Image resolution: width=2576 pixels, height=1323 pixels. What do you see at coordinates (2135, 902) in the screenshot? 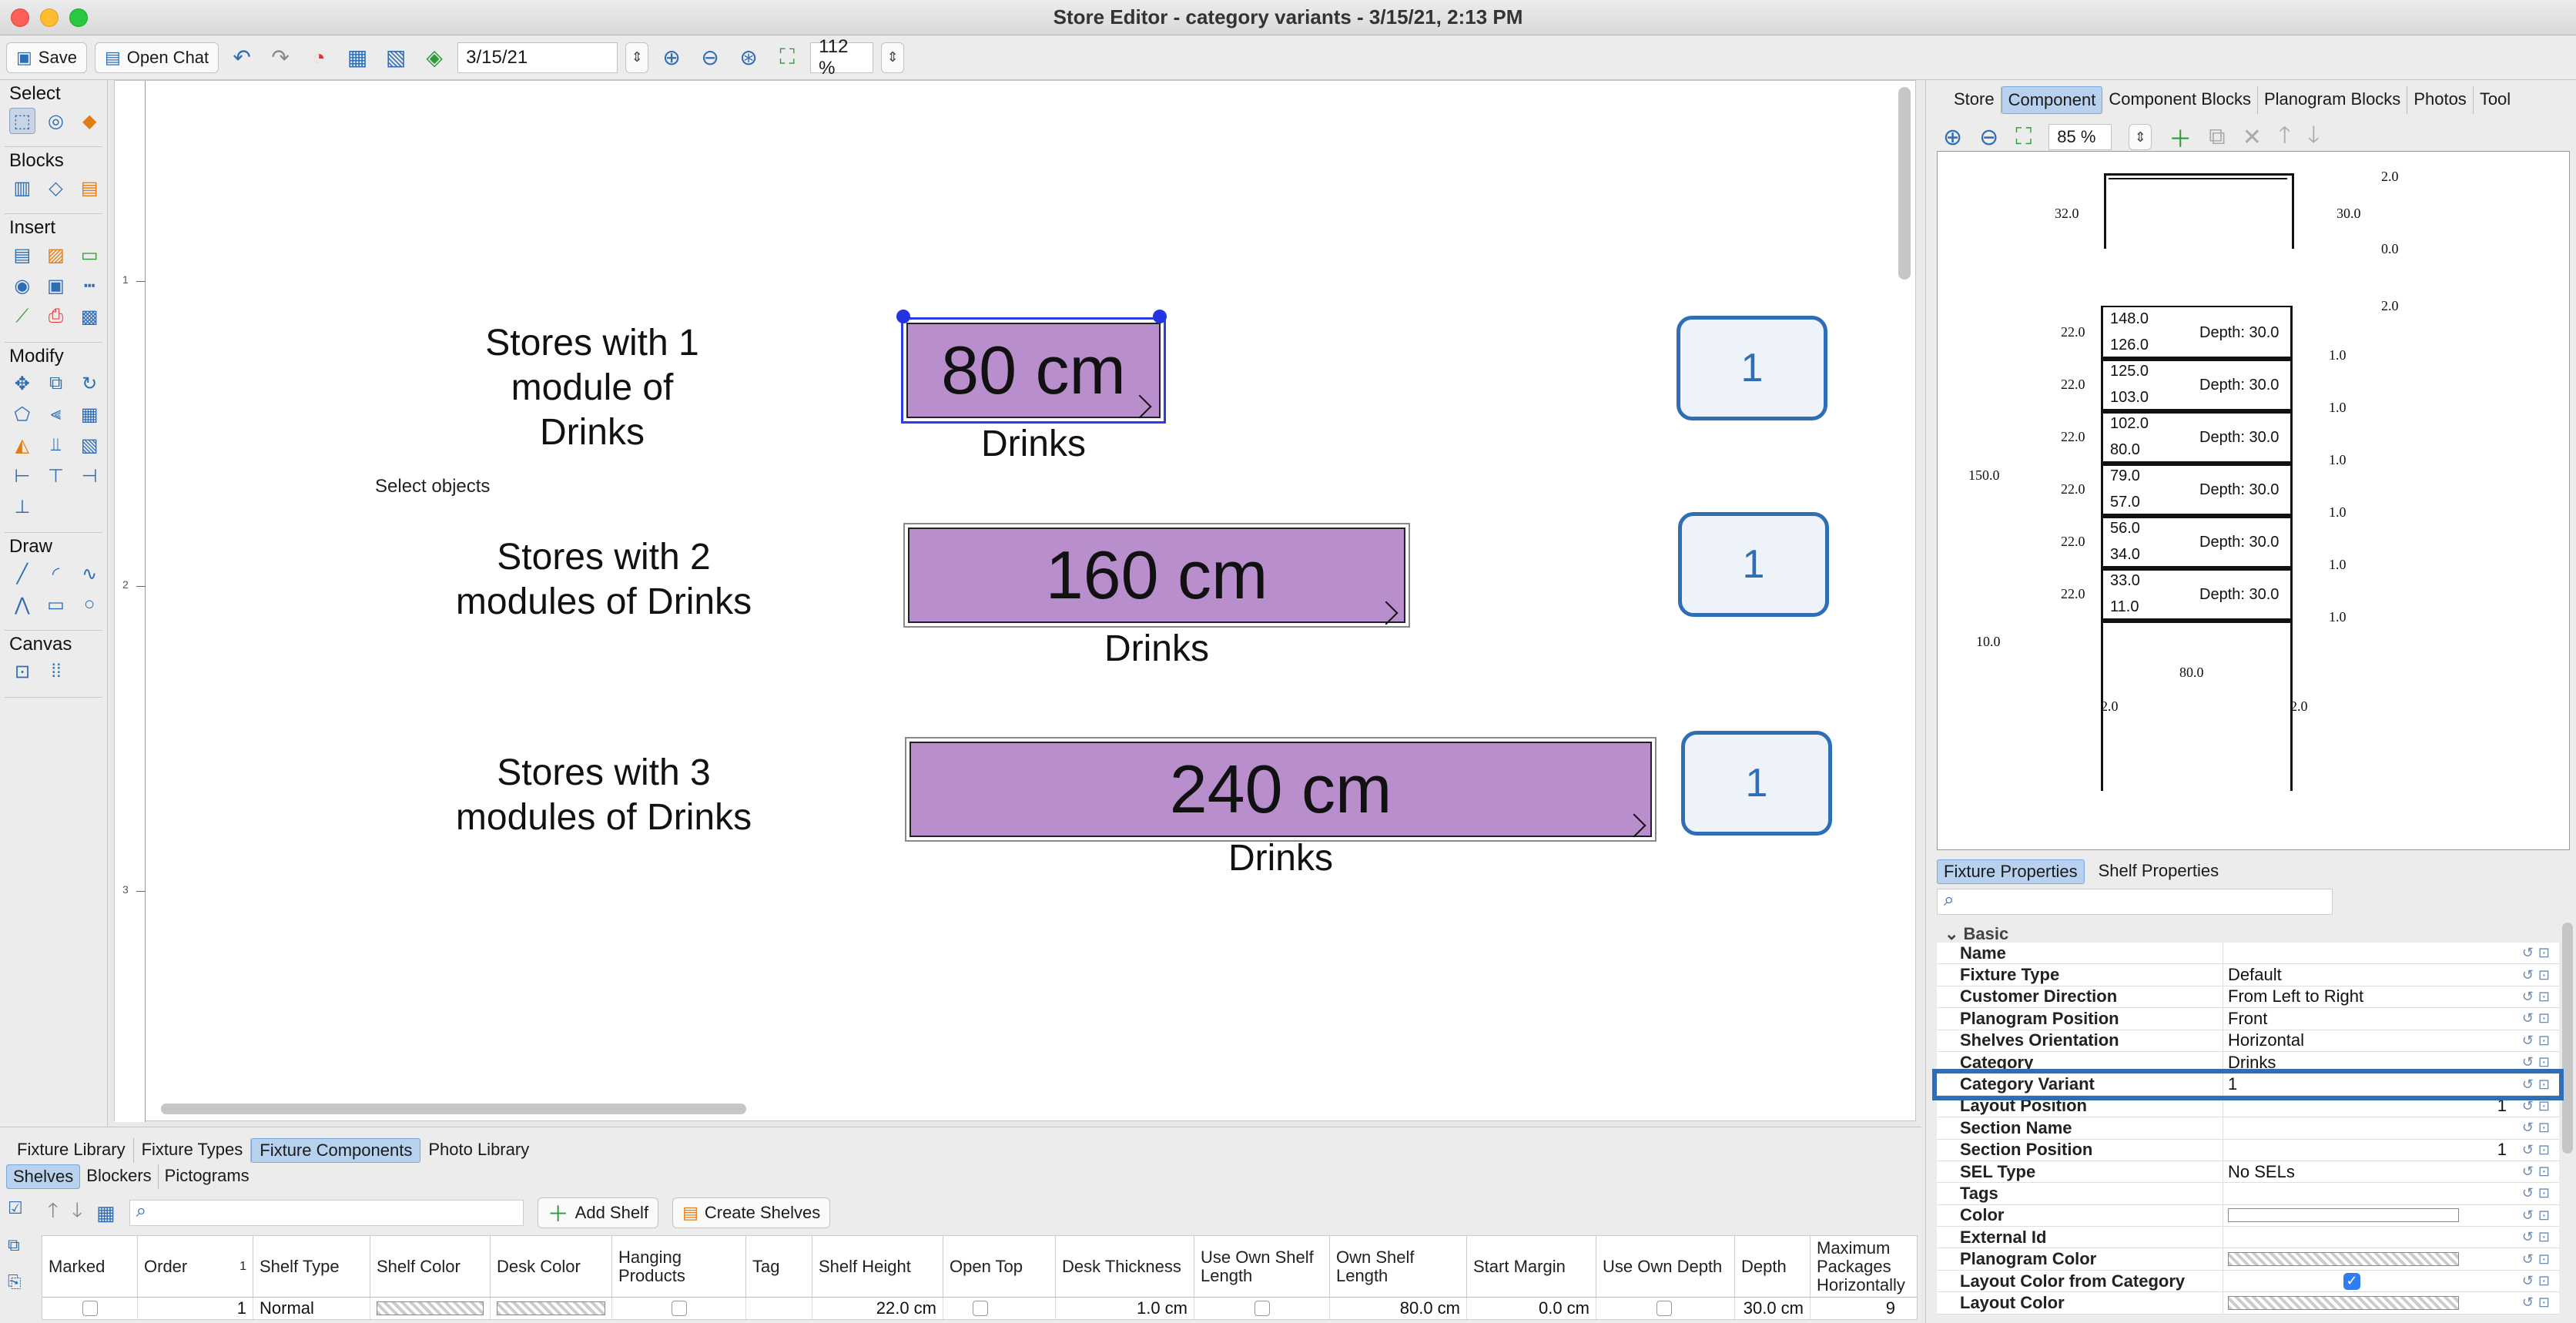
I see `property-search-input: ⌕` at bounding box center [2135, 902].